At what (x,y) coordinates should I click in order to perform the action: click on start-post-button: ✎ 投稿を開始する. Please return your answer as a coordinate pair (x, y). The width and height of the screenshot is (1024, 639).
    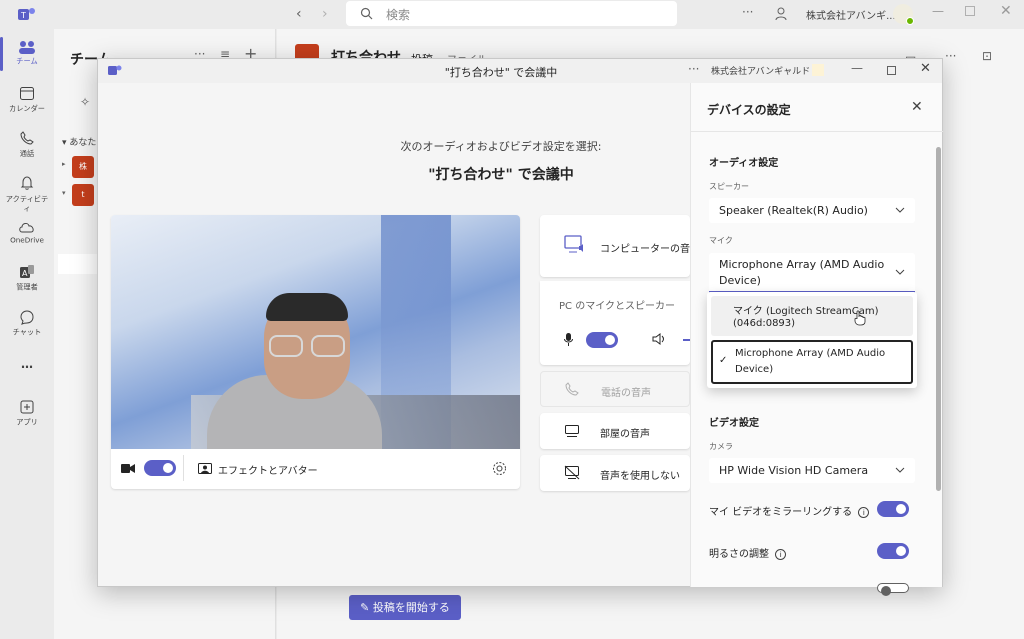
    Looking at the image, I should click on (405, 607).